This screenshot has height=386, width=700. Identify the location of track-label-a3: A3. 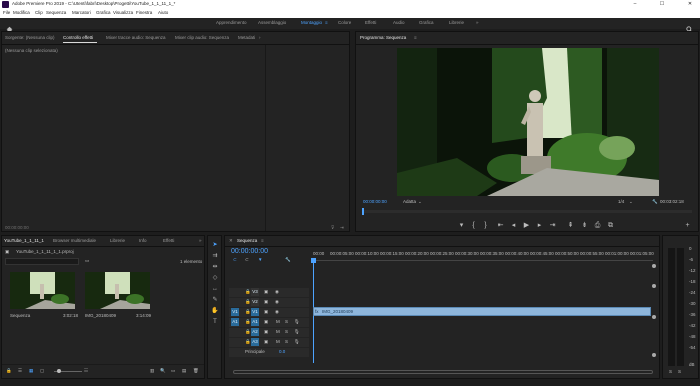
(255, 342).